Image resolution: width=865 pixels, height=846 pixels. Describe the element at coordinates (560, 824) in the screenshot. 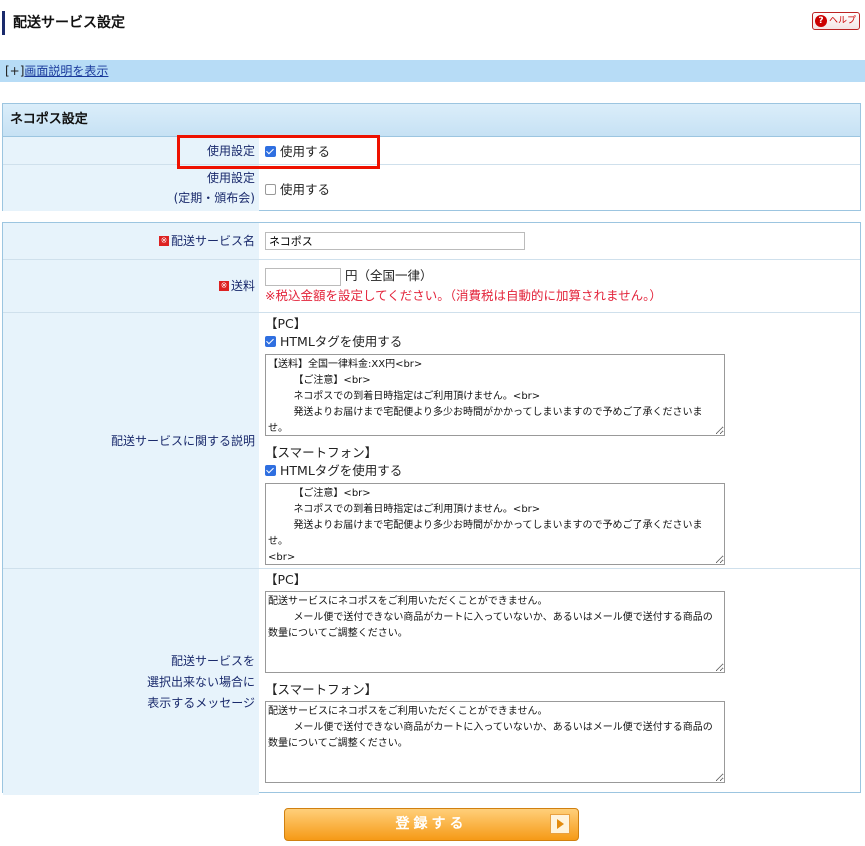

I see `arrow-right-icon` at that location.